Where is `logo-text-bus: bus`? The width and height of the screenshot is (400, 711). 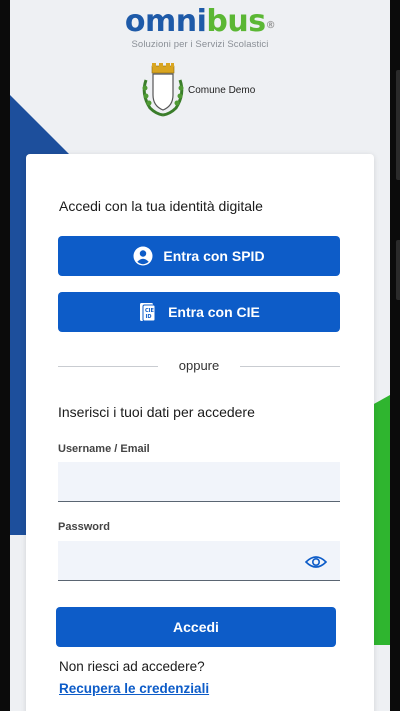
logo-text-bus: bus is located at coordinates (236, 21).